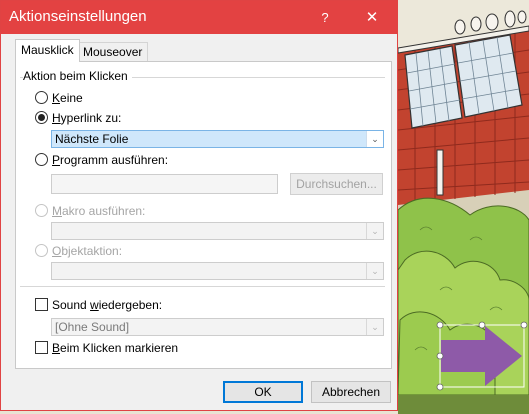 The height and width of the screenshot is (414, 529). What do you see at coordinates (110, 160) in the screenshot?
I see `label-programm: Programm ausführen:` at bounding box center [110, 160].